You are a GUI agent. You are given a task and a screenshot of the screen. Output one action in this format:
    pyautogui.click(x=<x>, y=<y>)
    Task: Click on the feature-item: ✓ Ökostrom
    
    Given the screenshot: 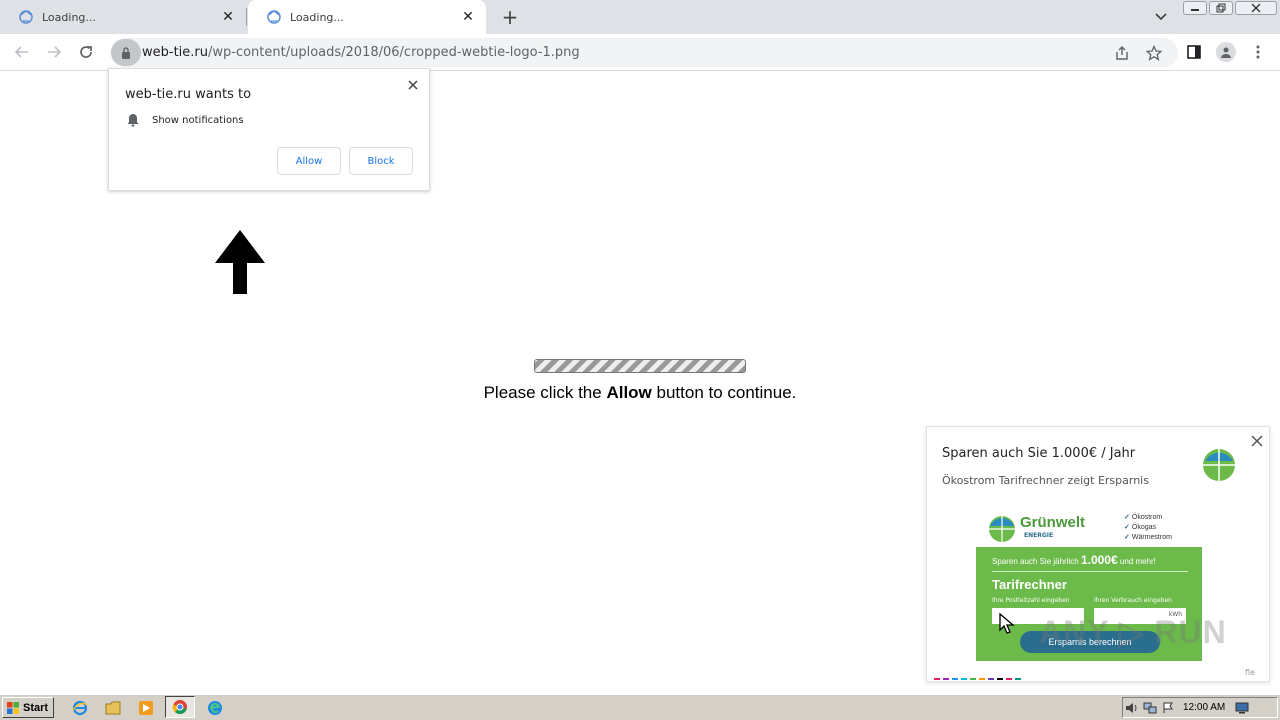 What is the action you would take?
    pyautogui.click(x=1143, y=517)
    